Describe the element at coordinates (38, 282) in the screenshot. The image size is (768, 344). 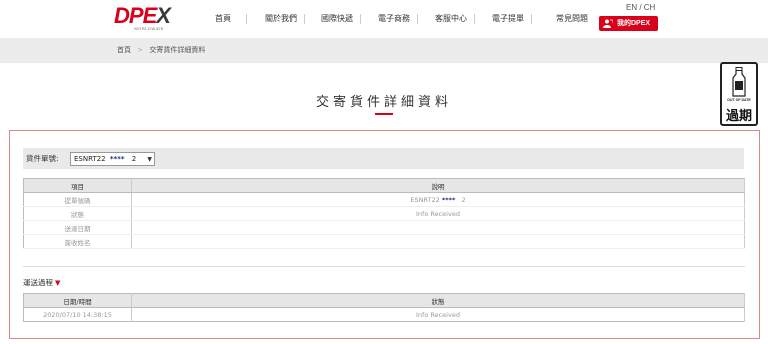
I see `shipping-progress-label: 運送過程` at that location.